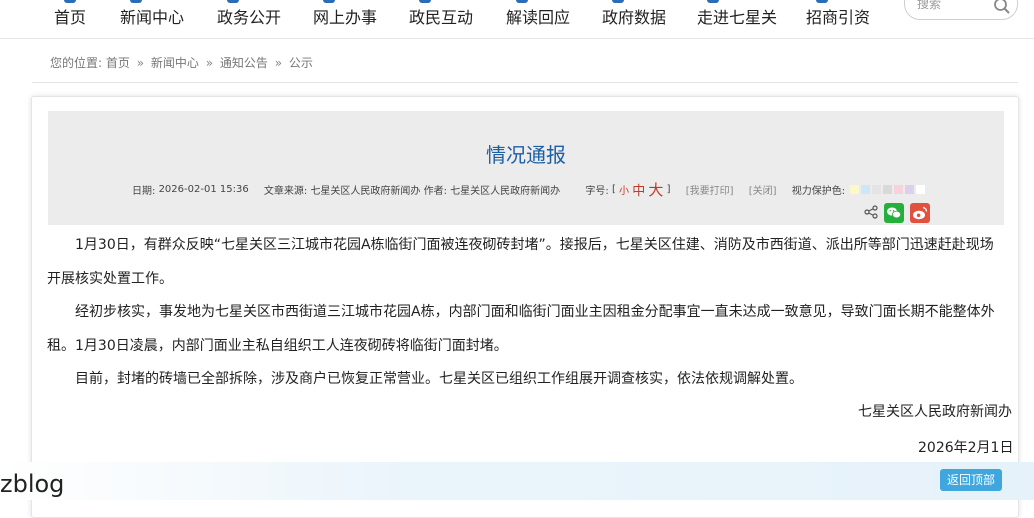 The height and width of the screenshot is (518, 1034). I want to click on source-label: 文章来源:, so click(285, 191).